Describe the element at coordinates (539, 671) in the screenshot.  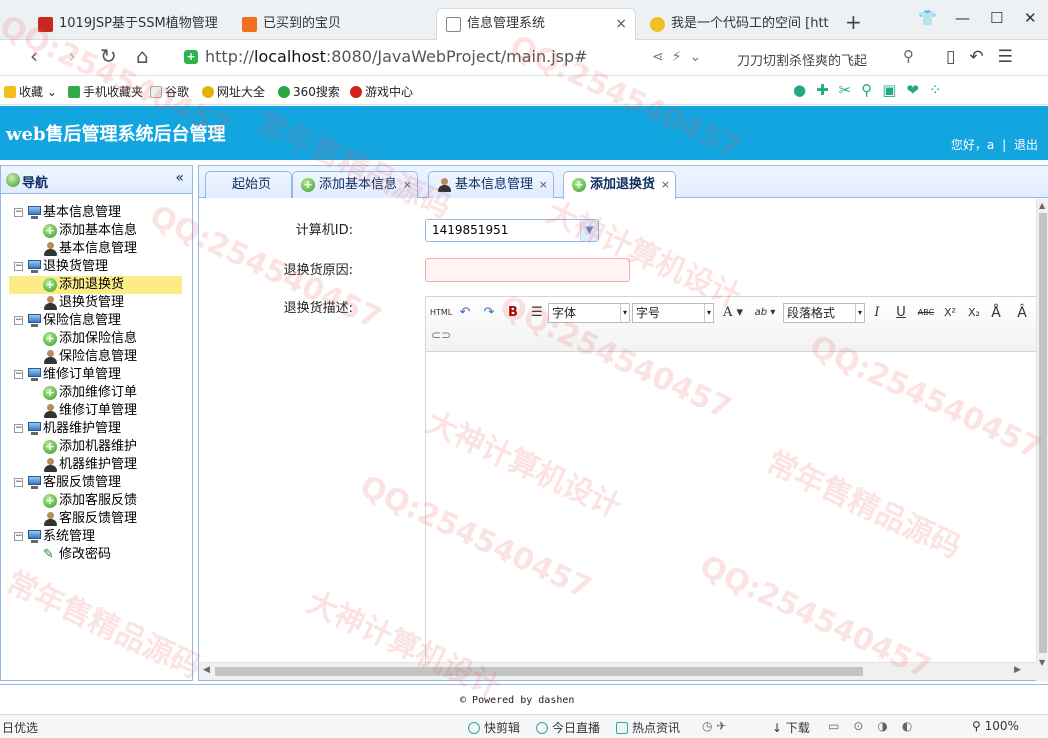
I see `horizontal-scroll-thumb` at that location.